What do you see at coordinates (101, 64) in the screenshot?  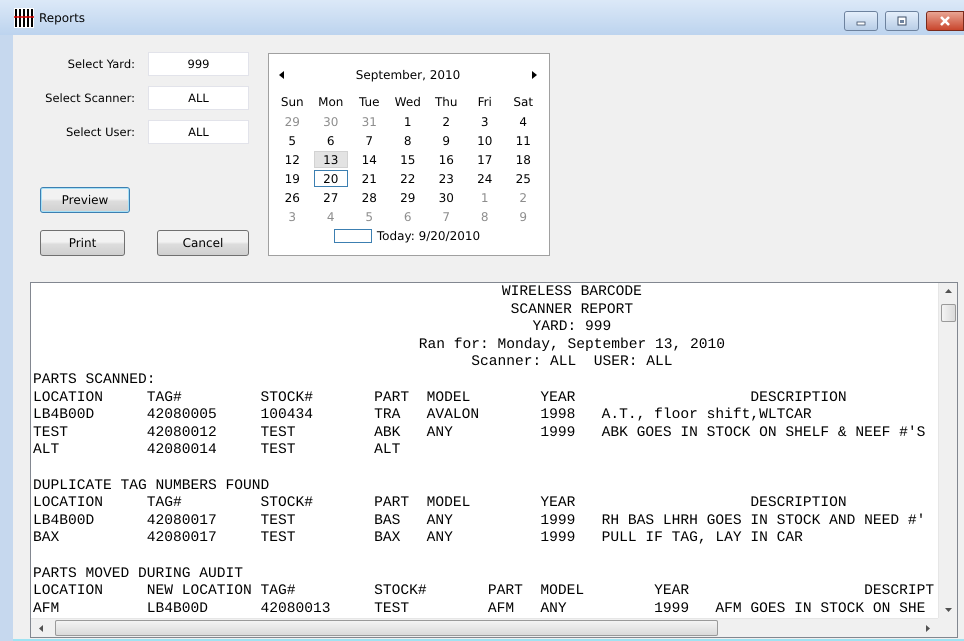 I see `field-label: Select Yard:` at bounding box center [101, 64].